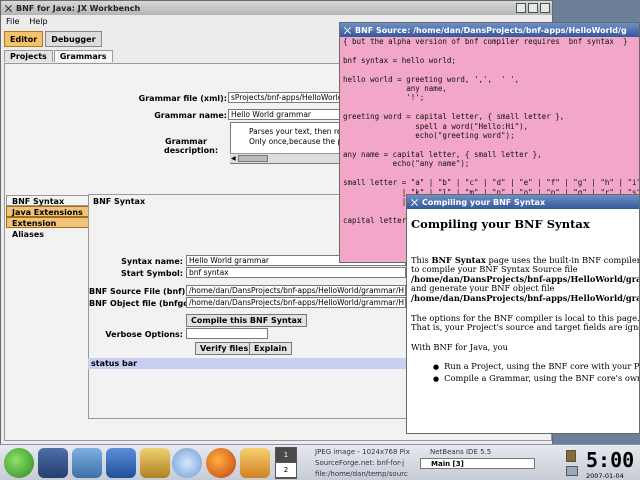 The height and width of the screenshot is (480, 640). Describe the element at coordinates (247, 320) in the screenshot. I see `compile-syntax-button: Compile this BNF Syntax` at that location.